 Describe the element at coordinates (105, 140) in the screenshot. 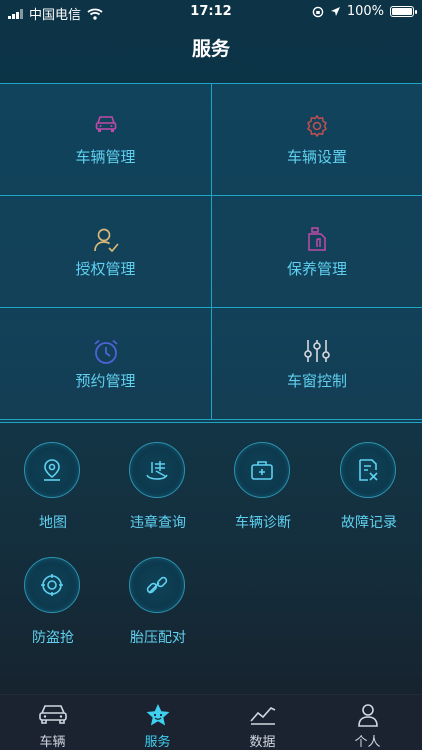

I see `grid-item-vehicle-management: 车辆管理` at that location.